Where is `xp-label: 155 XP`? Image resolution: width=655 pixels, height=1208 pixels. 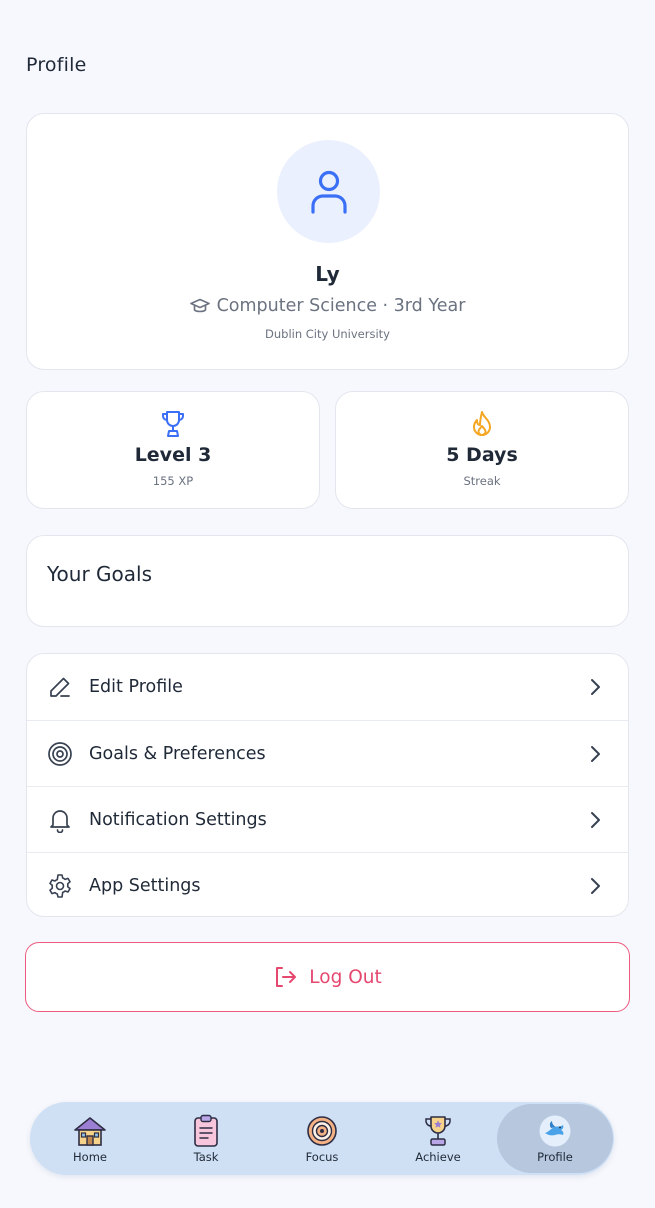 xp-label: 155 XP is located at coordinates (173, 481).